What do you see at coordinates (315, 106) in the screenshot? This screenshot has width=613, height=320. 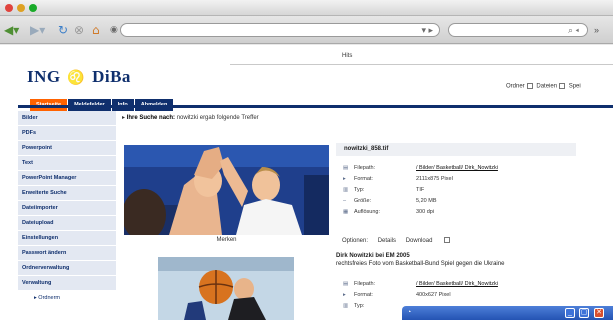 I see `nav-underline` at bounding box center [315, 106].